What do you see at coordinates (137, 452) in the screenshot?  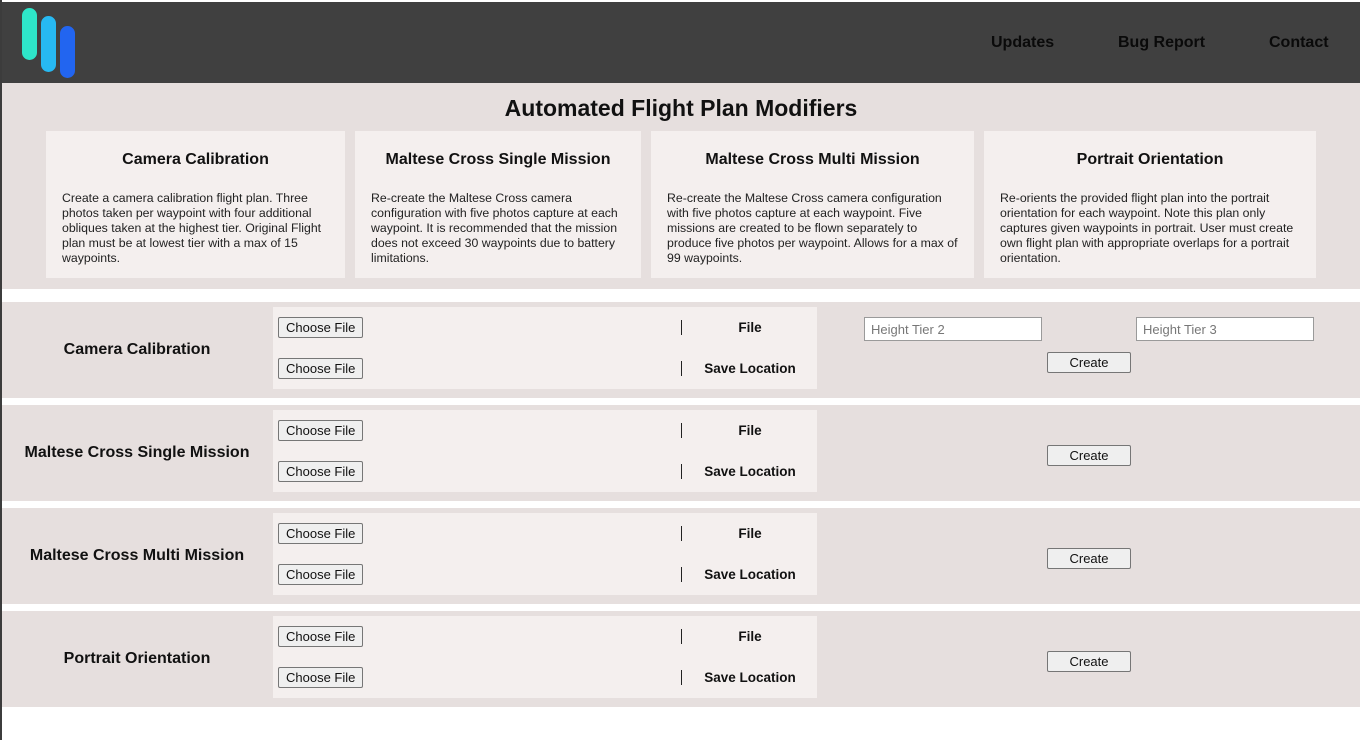 I see `row-title: Maltese Cross Single Mission` at bounding box center [137, 452].